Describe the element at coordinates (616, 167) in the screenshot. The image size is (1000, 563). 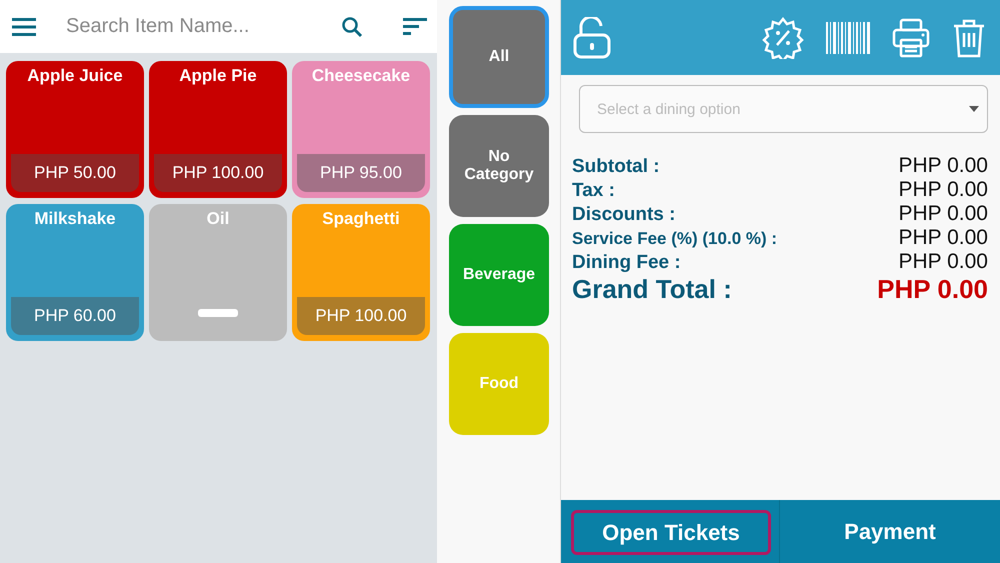
I see `total-label: Subtotal :` at that location.